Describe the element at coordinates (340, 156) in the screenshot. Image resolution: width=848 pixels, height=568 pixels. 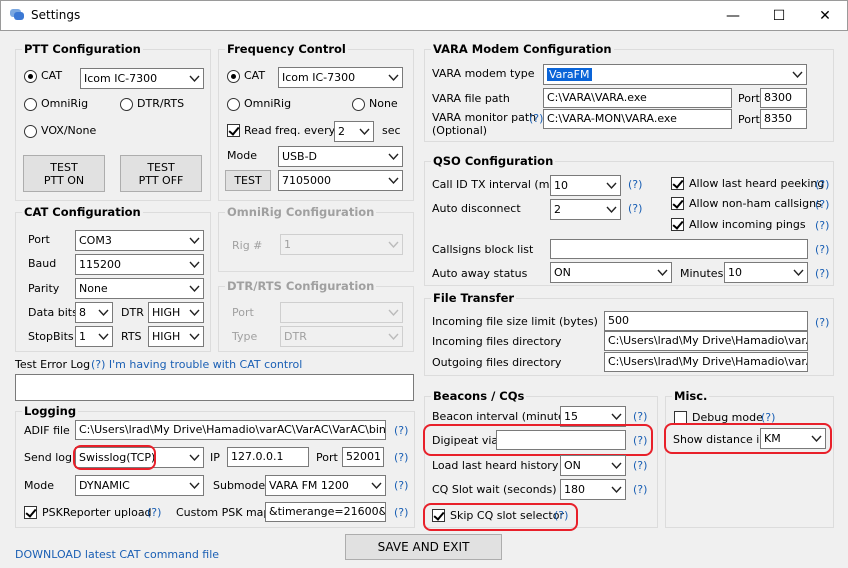
I see `freq-mode-select: USB-D` at that location.